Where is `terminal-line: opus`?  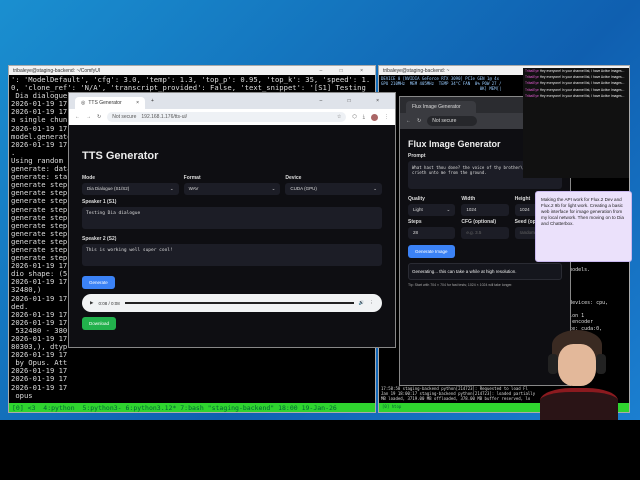
terminal-line: opus is located at coordinates (22, 395).